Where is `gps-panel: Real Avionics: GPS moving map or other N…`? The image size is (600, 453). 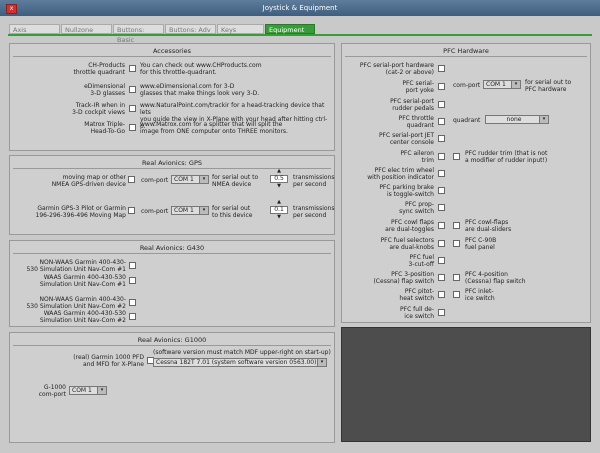 gps-panel: Real Avionics: GPS moving map or other N… is located at coordinates (172, 195).